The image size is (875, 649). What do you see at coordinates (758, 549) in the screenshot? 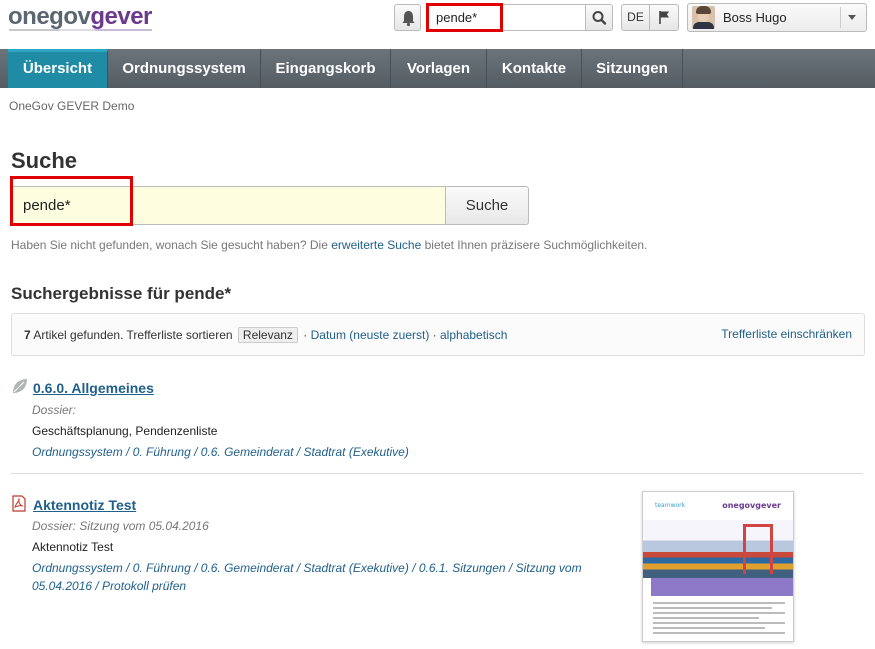
I see `preview-crane-graphic` at bounding box center [758, 549].